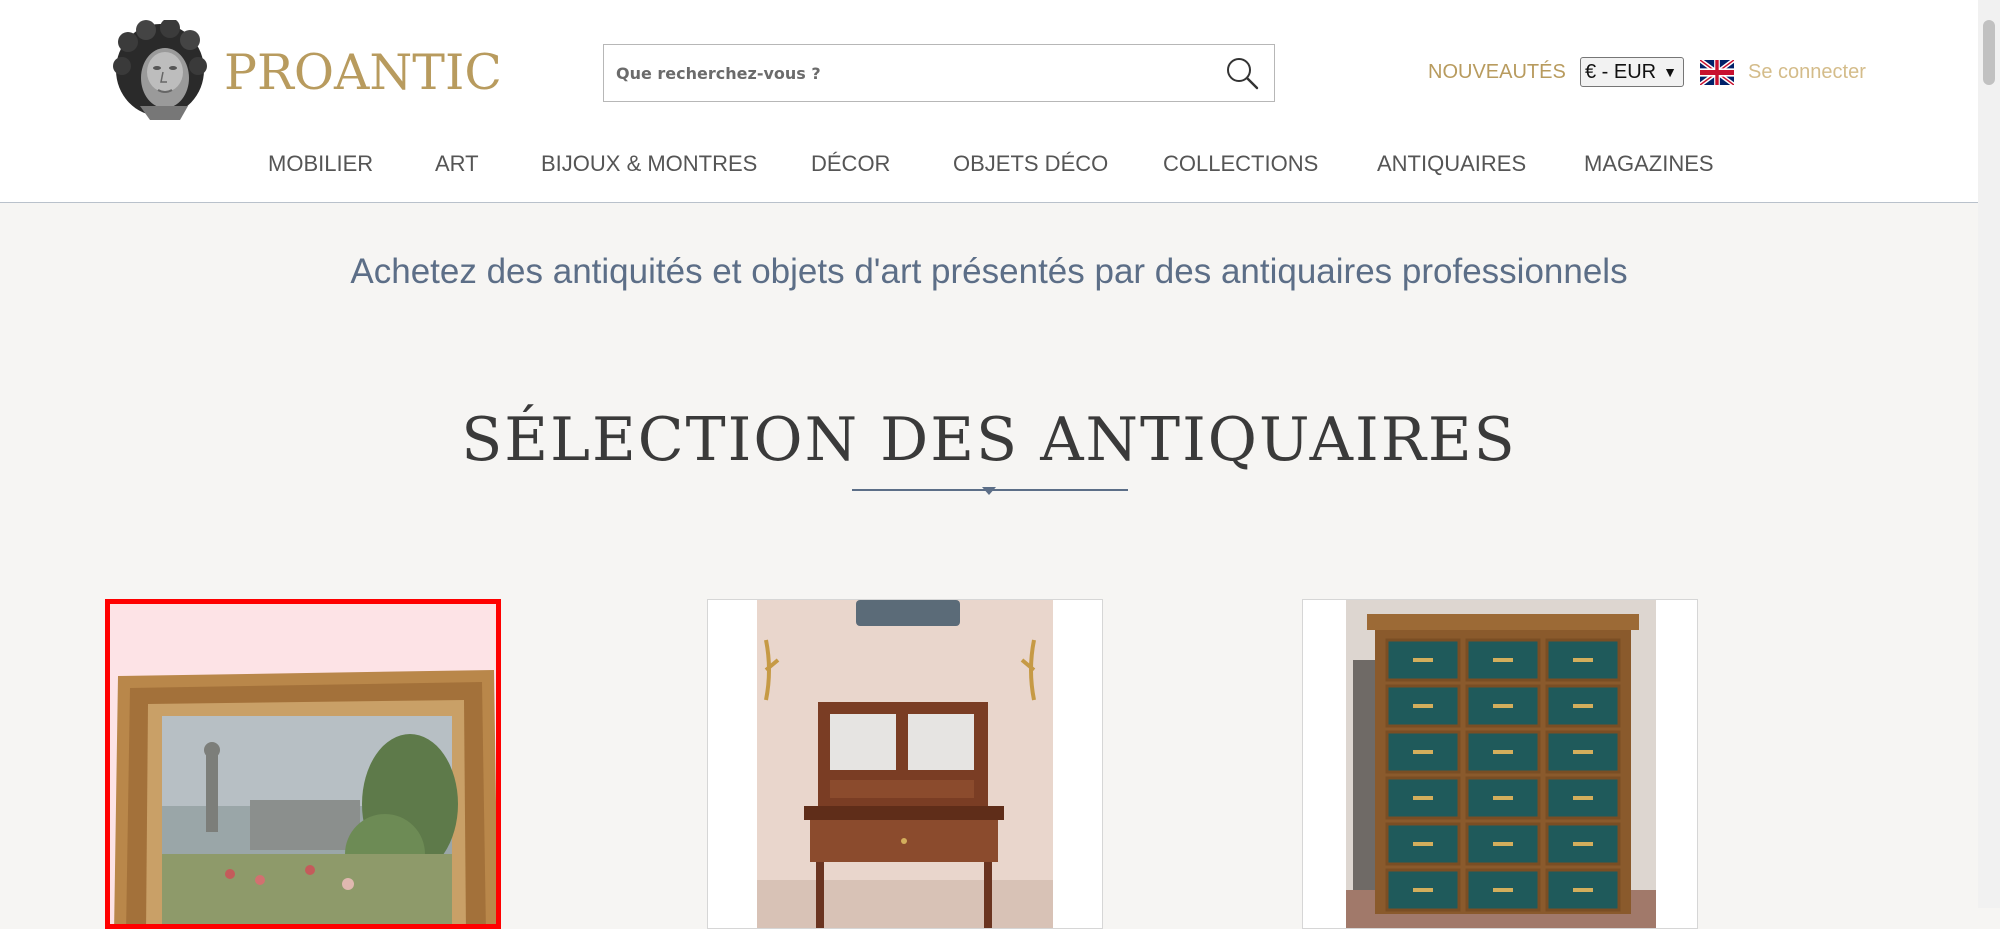  I want to click on divider-diamond-icon, so click(989, 491).